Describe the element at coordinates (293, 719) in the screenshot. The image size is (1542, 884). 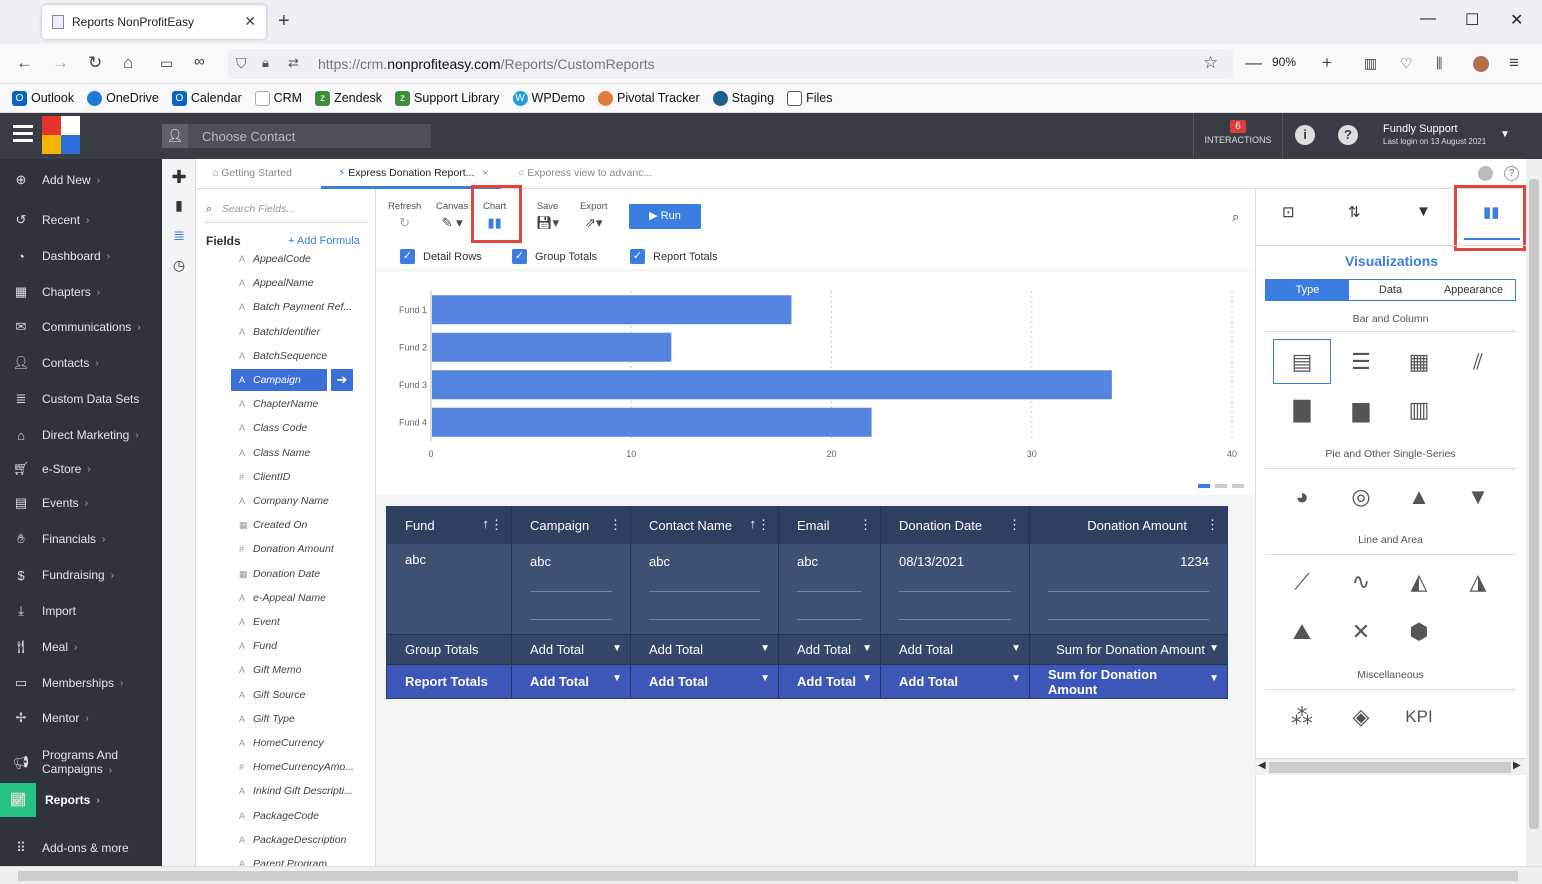
I see `field-item: A Gift Type` at that location.